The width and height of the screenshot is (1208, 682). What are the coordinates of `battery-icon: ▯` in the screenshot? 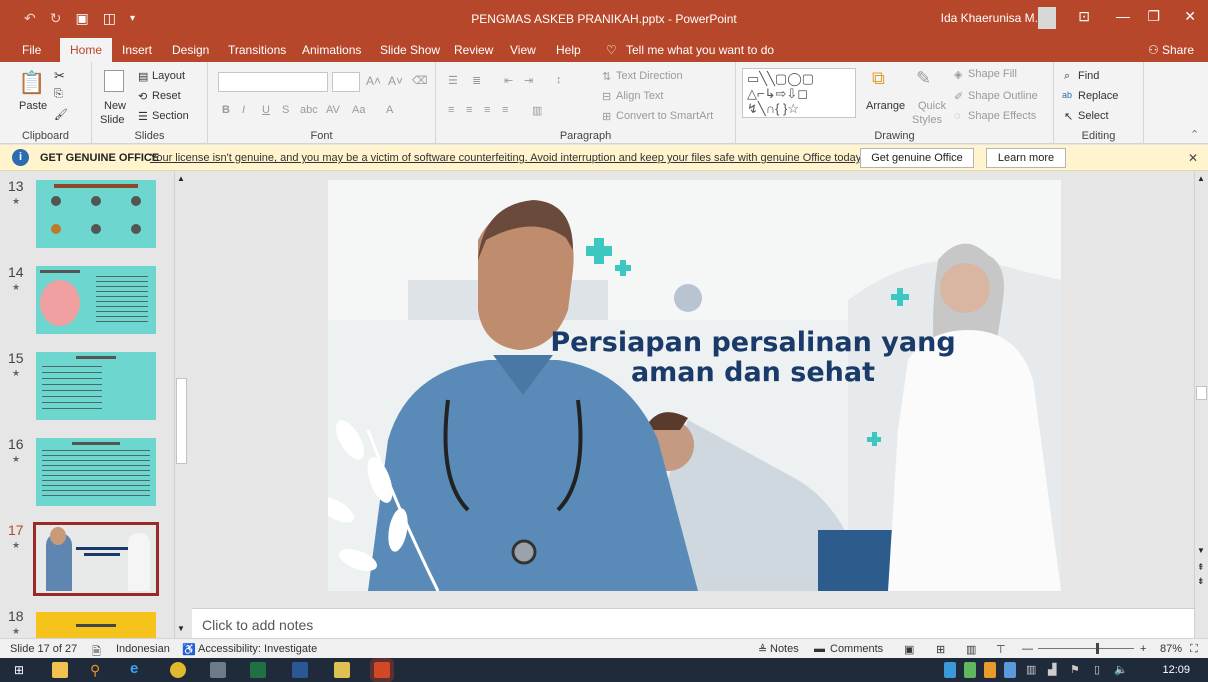 It's located at (1102, 671).